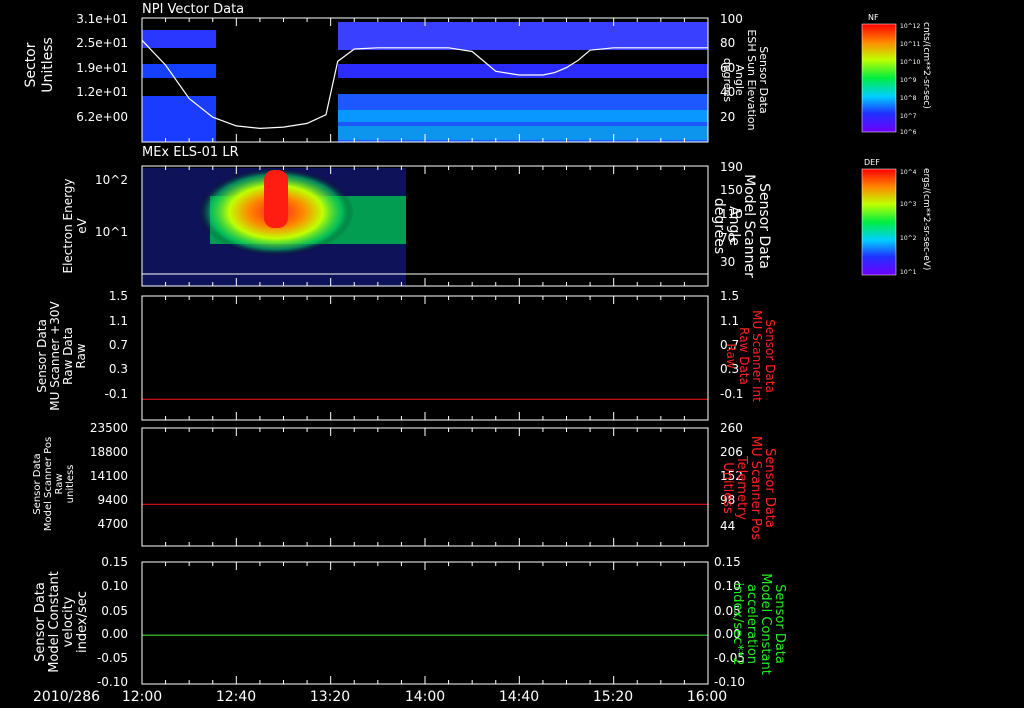 The height and width of the screenshot is (708, 1024). What do you see at coordinates (114, 586) in the screenshot?
I see `model-const-left-tick: 0.10` at bounding box center [114, 586].